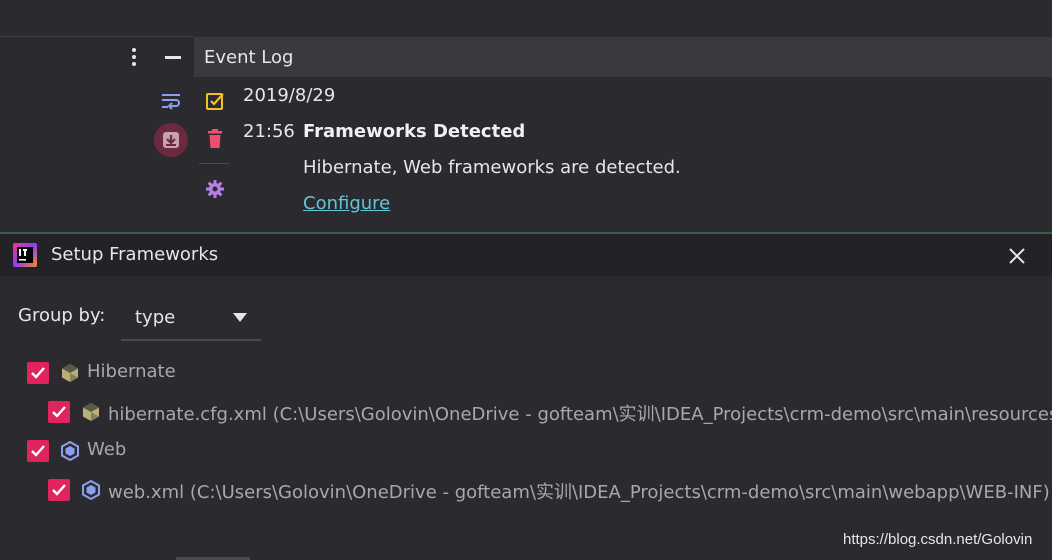 Image resolution: width=1052 pixels, height=560 pixels. I want to click on dialog-title: Setup Frameworks, so click(135, 254).